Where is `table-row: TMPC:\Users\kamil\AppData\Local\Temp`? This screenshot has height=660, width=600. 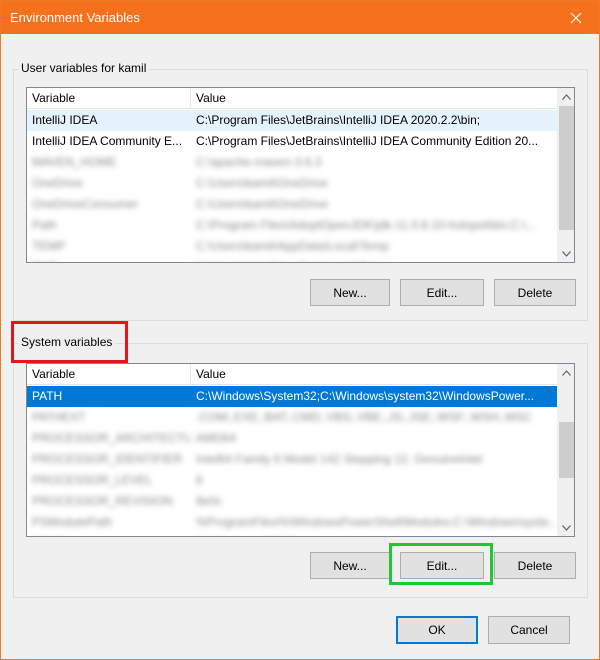
table-row: TMPC:\Users\kamil\AppData\Local\Temp is located at coordinates (292, 259).